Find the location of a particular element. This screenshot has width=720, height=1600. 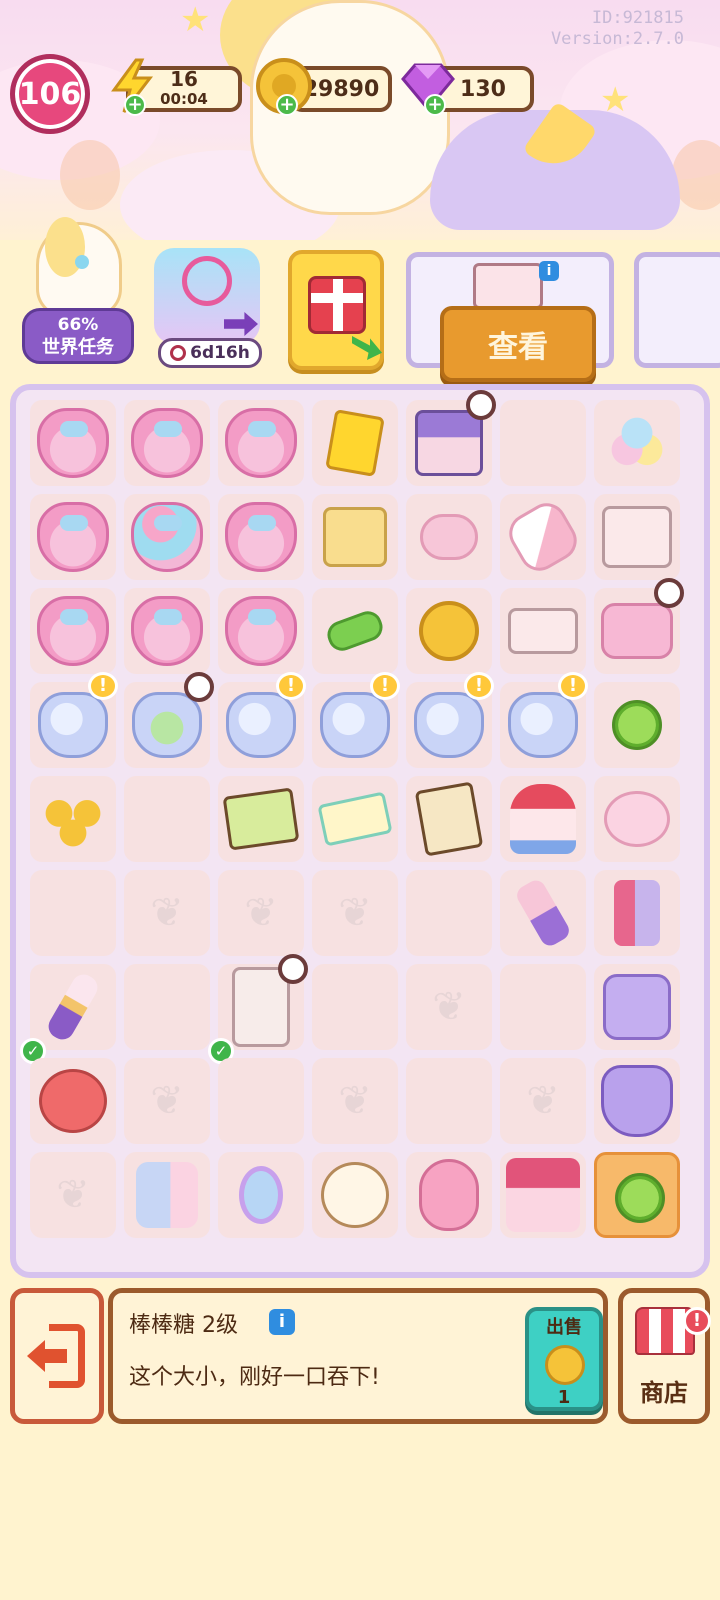

bunny-icon is located at coordinates (449, 1195).